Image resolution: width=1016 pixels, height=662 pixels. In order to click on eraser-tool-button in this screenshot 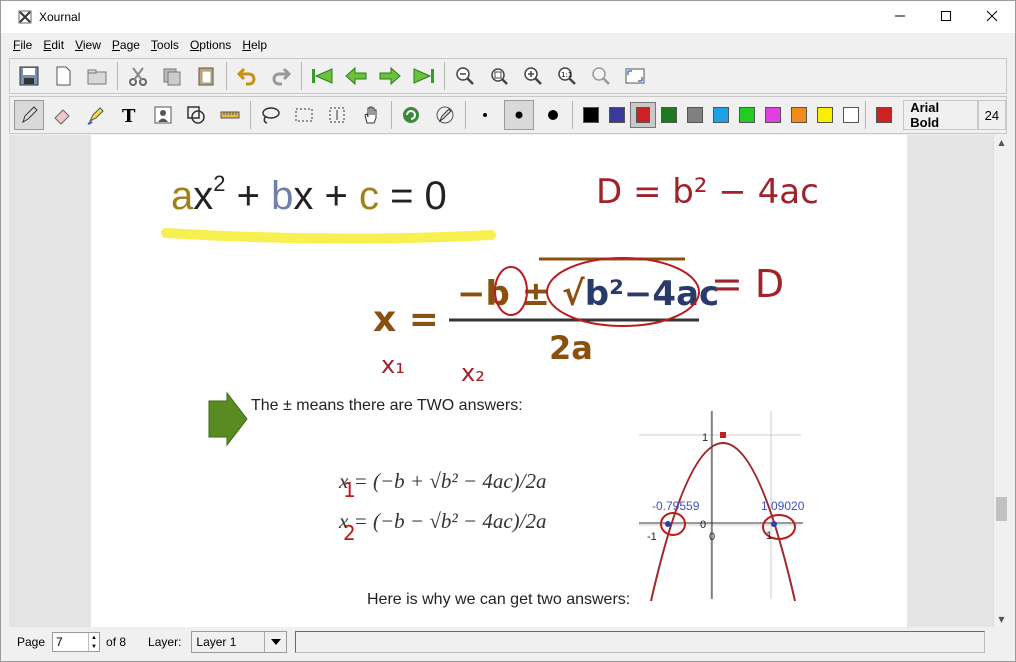, I will do `click(63, 115)`.